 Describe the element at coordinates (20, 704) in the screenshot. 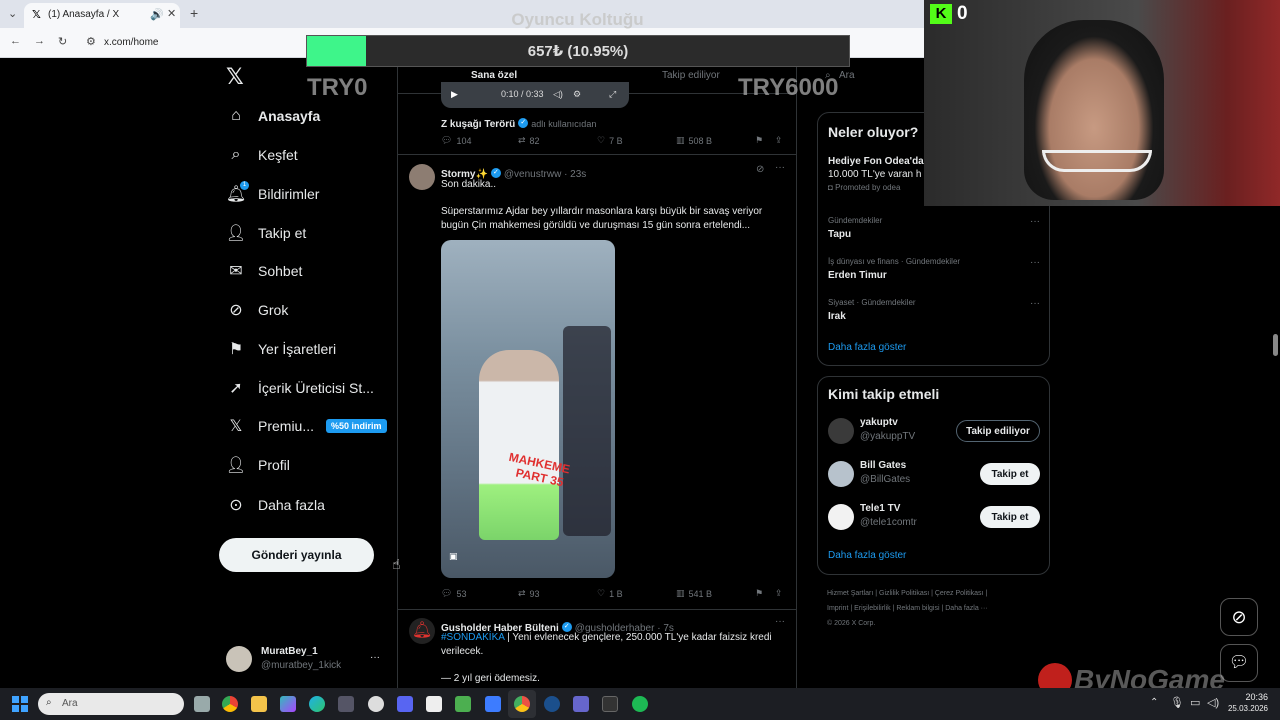

I see `start-button-icon` at that location.